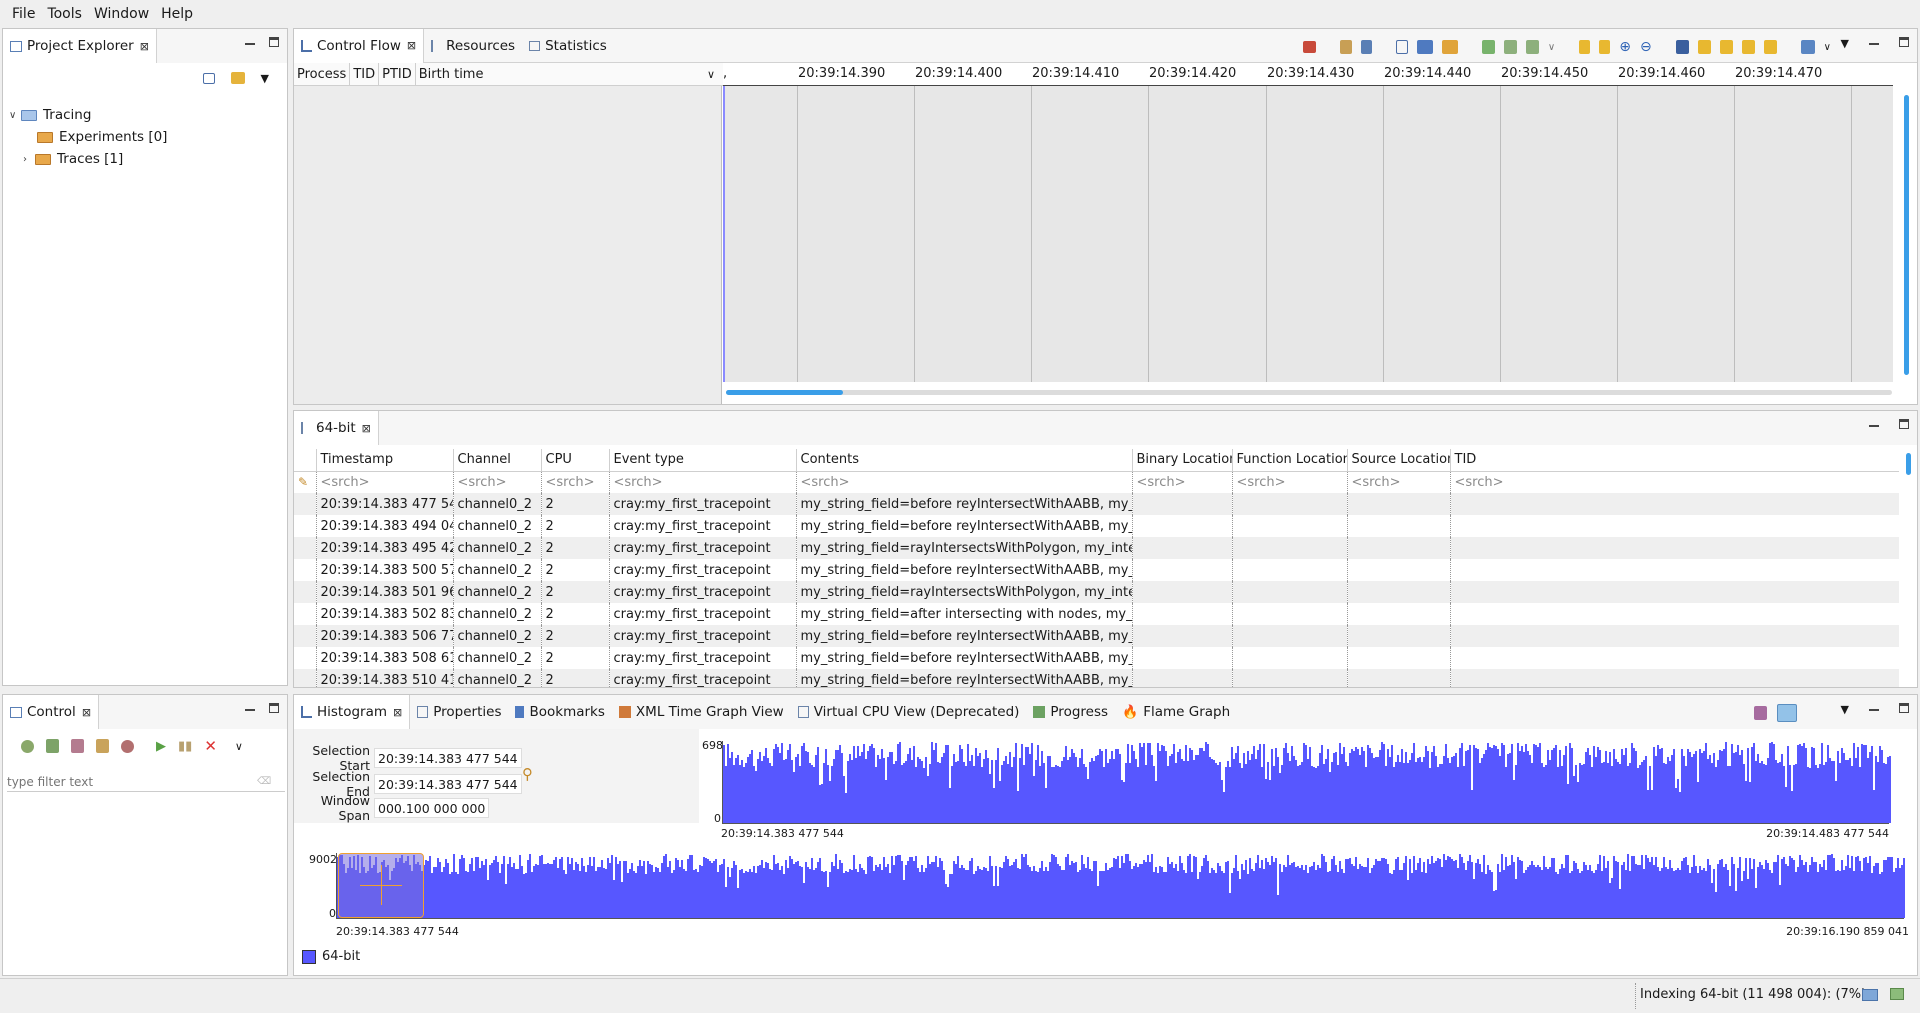 This screenshot has width=1920, height=1013. Describe the element at coordinates (52, 746) in the screenshot. I see `create-session-icon` at that location.